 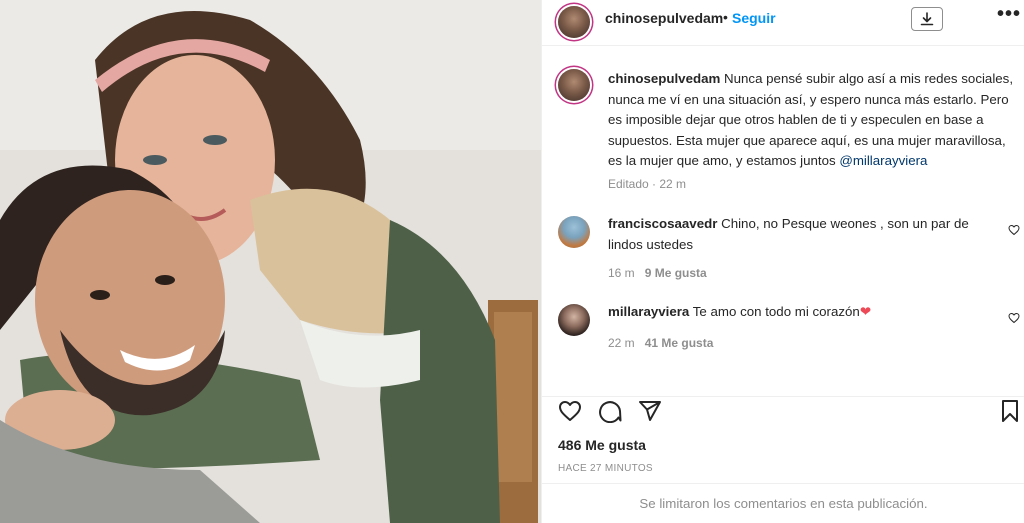 I want to click on caption-author-avatar, so click(x=574, y=85).